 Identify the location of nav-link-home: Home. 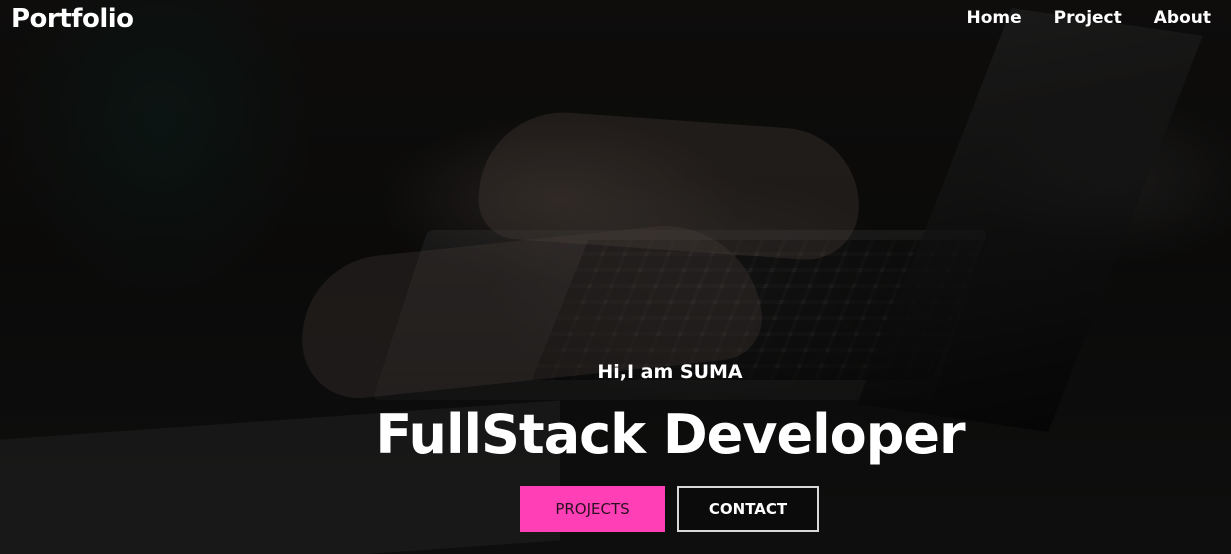
(994, 18).